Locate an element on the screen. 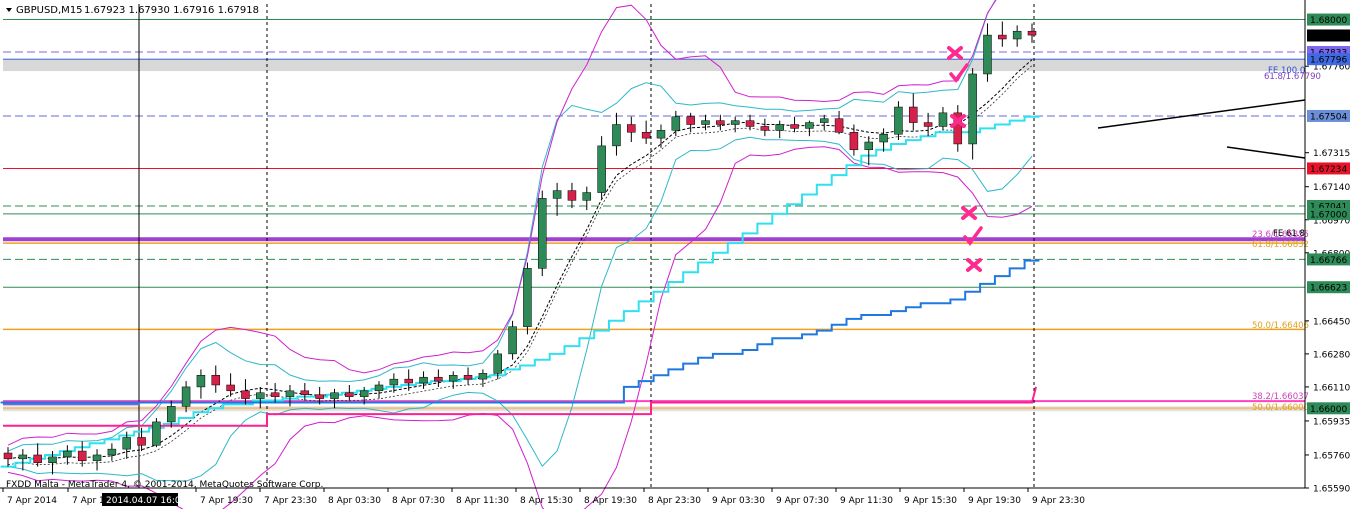  symbol-label: GBPUSD,M15 is located at coordinates (49, 10).